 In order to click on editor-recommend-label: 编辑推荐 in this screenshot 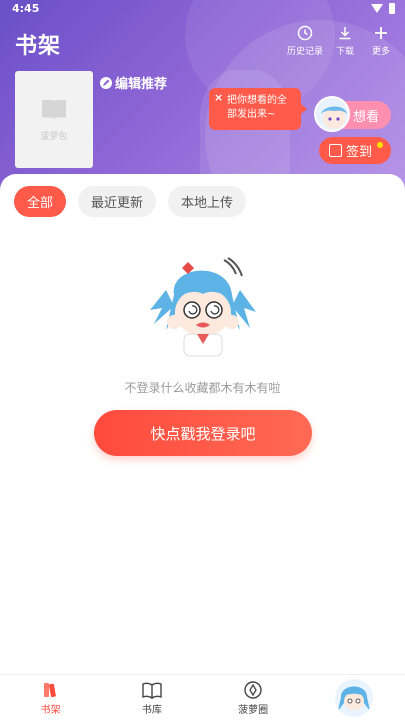, I will do `click(133, 82)`.